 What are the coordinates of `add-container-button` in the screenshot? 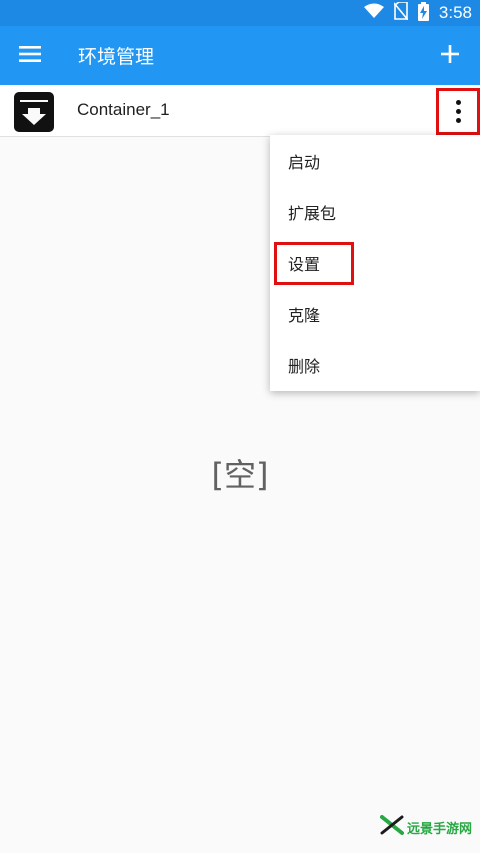 It's located at (450, 56).